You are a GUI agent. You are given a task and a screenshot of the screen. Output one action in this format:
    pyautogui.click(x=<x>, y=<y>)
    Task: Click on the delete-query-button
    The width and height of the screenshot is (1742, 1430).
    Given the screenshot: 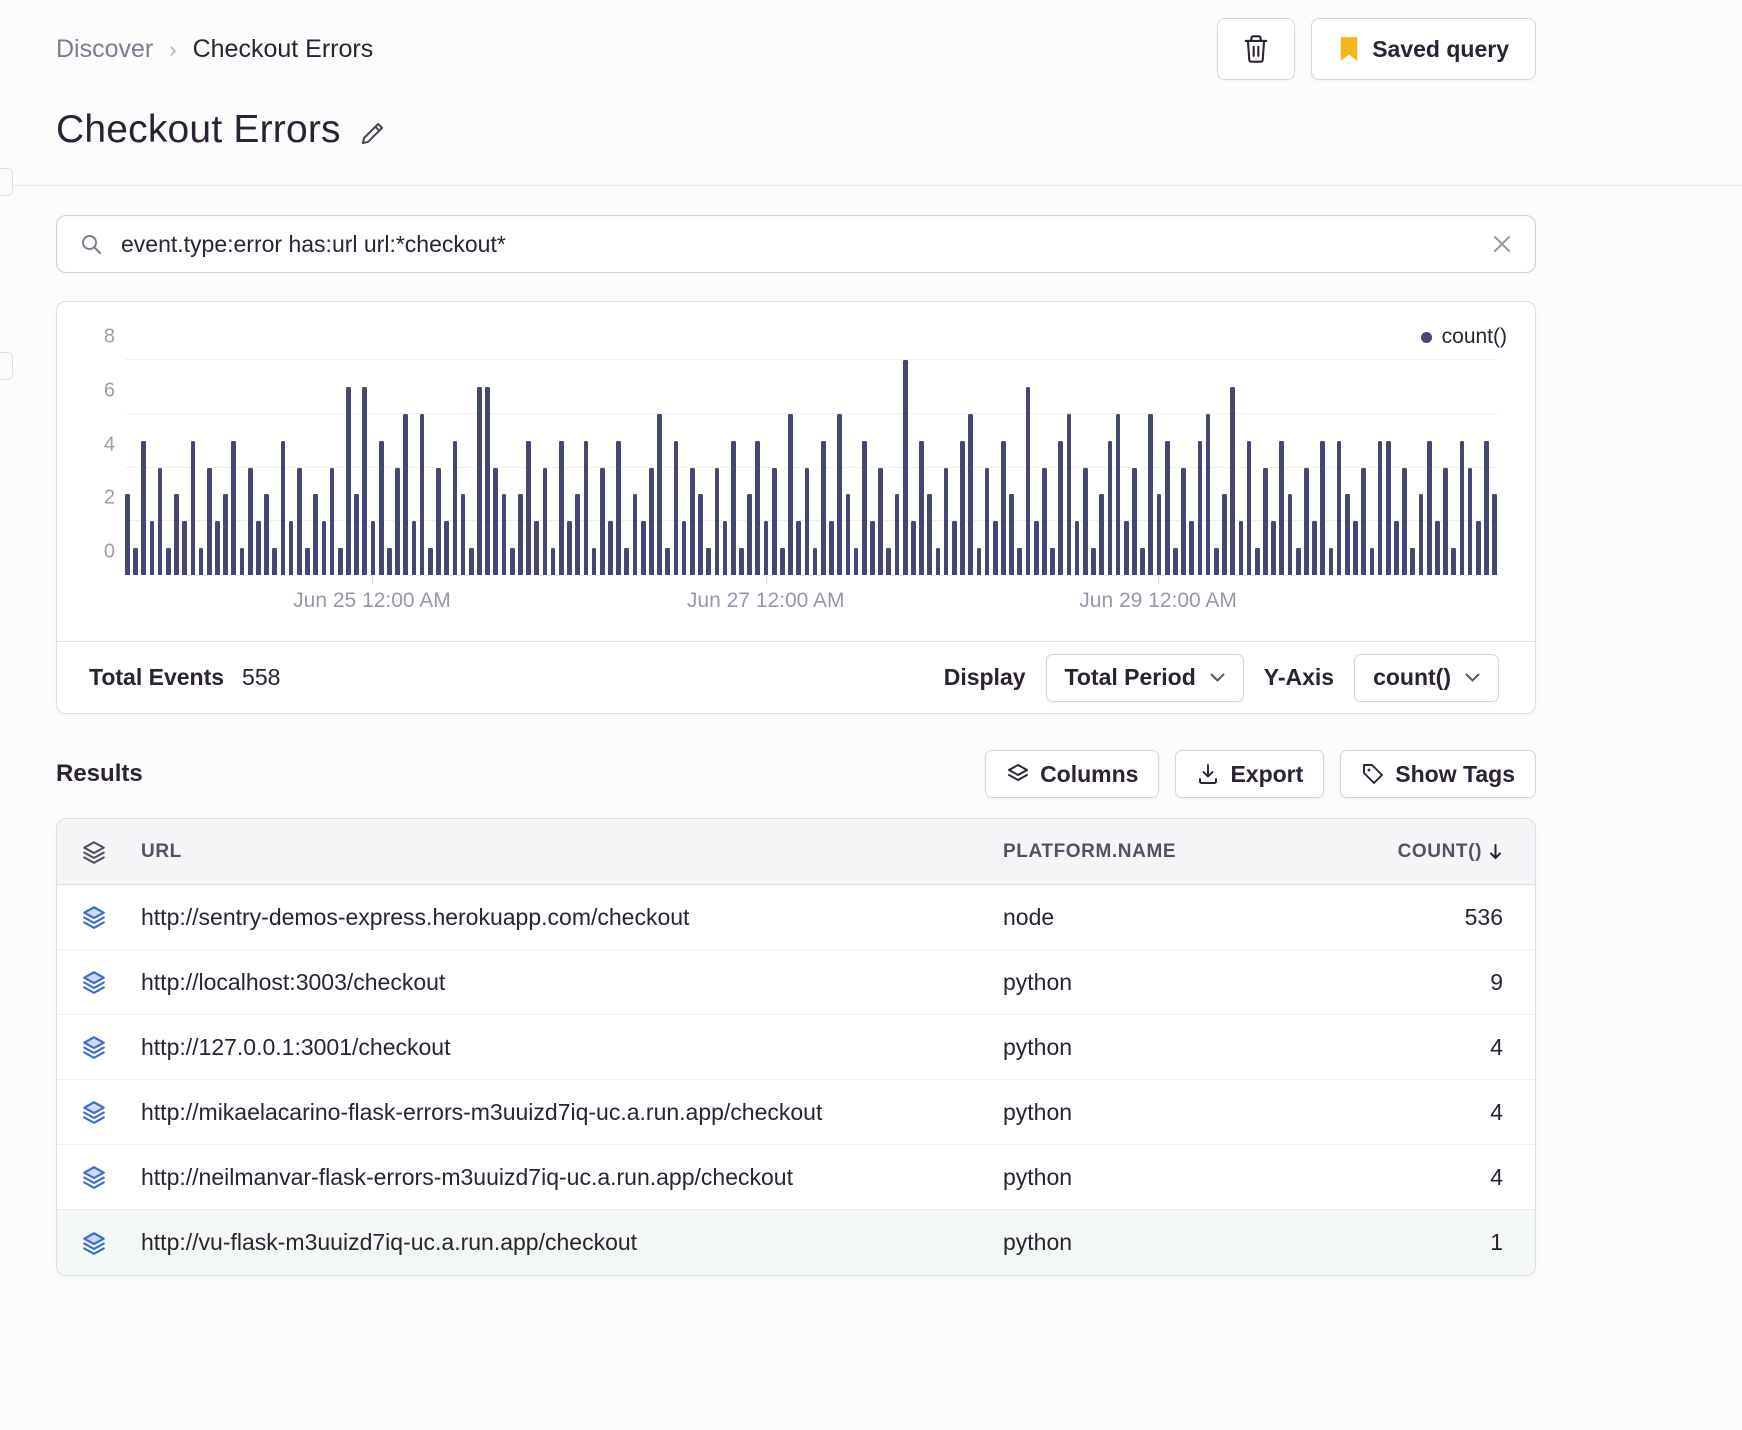 What is the action you would take?
    pyautogui.click(x=1256, y=49)
    